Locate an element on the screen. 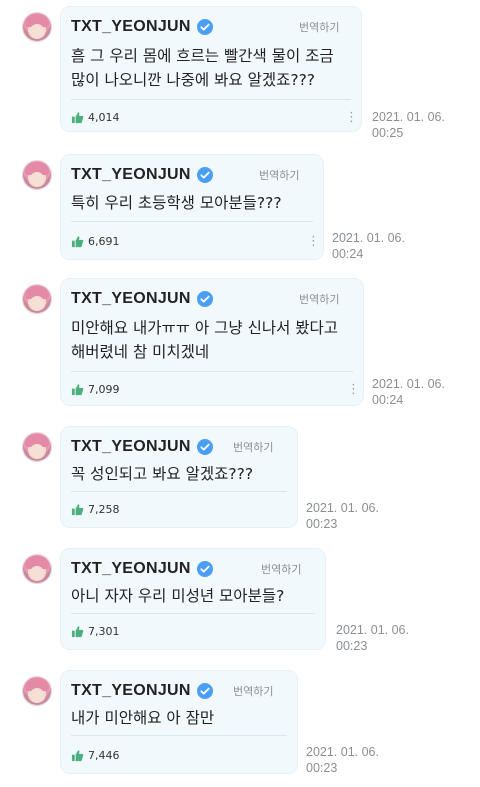 The image size is (480, 787). like-button: 4,014 is located at coordinates (95, 117).